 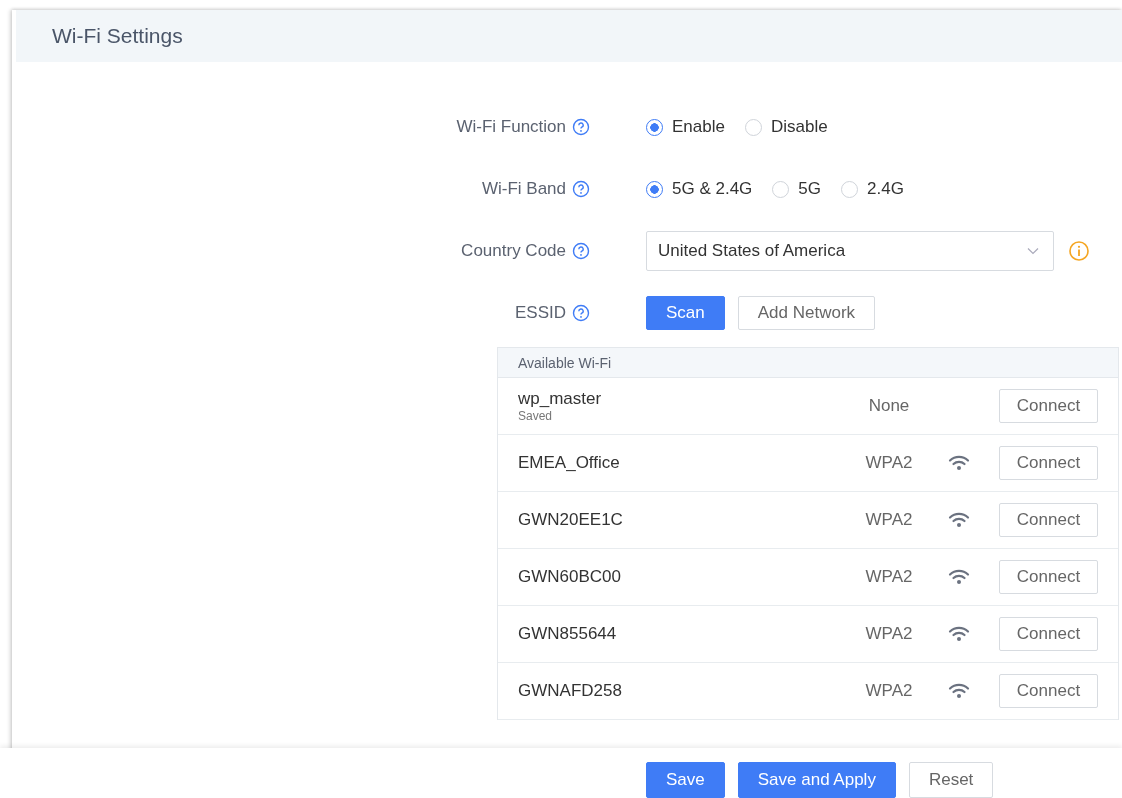 What do you see at coordinates (796, 189) in the screenshot?
I see `radio-option: 5G` at bounding box center [796, 189].